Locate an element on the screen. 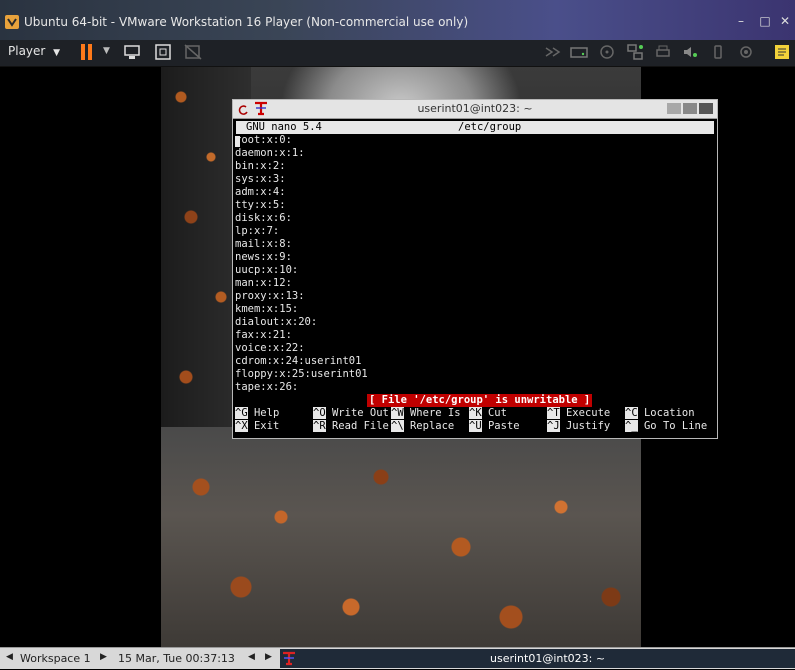 This screenshot has height=670, width=795. shortcut-label: Execute is located at coordinates (588, 413).